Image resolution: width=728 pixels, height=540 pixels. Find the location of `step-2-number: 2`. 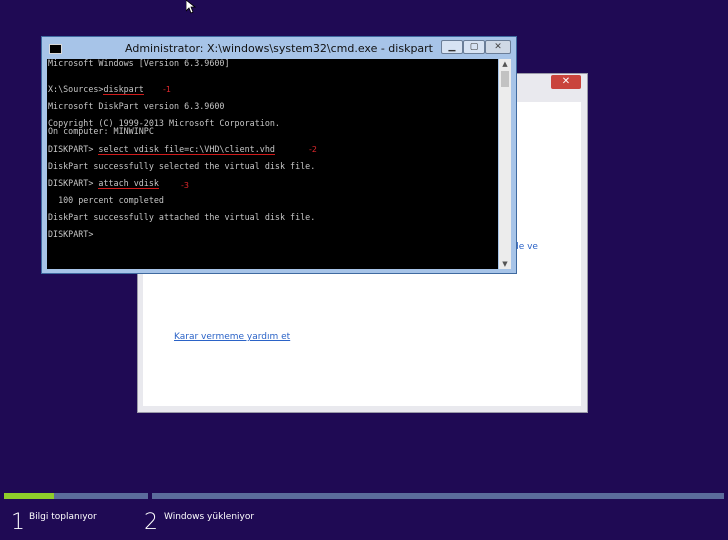

step-2-number: 2 is located at coordinates (151, 522).